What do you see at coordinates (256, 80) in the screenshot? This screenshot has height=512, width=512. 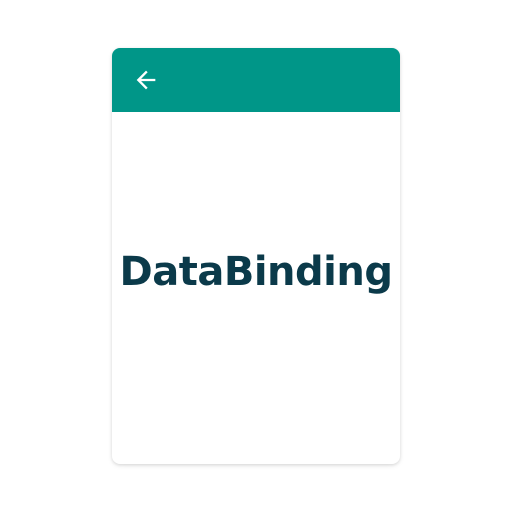 I see `app-bar` at bounding box center [256, 80].